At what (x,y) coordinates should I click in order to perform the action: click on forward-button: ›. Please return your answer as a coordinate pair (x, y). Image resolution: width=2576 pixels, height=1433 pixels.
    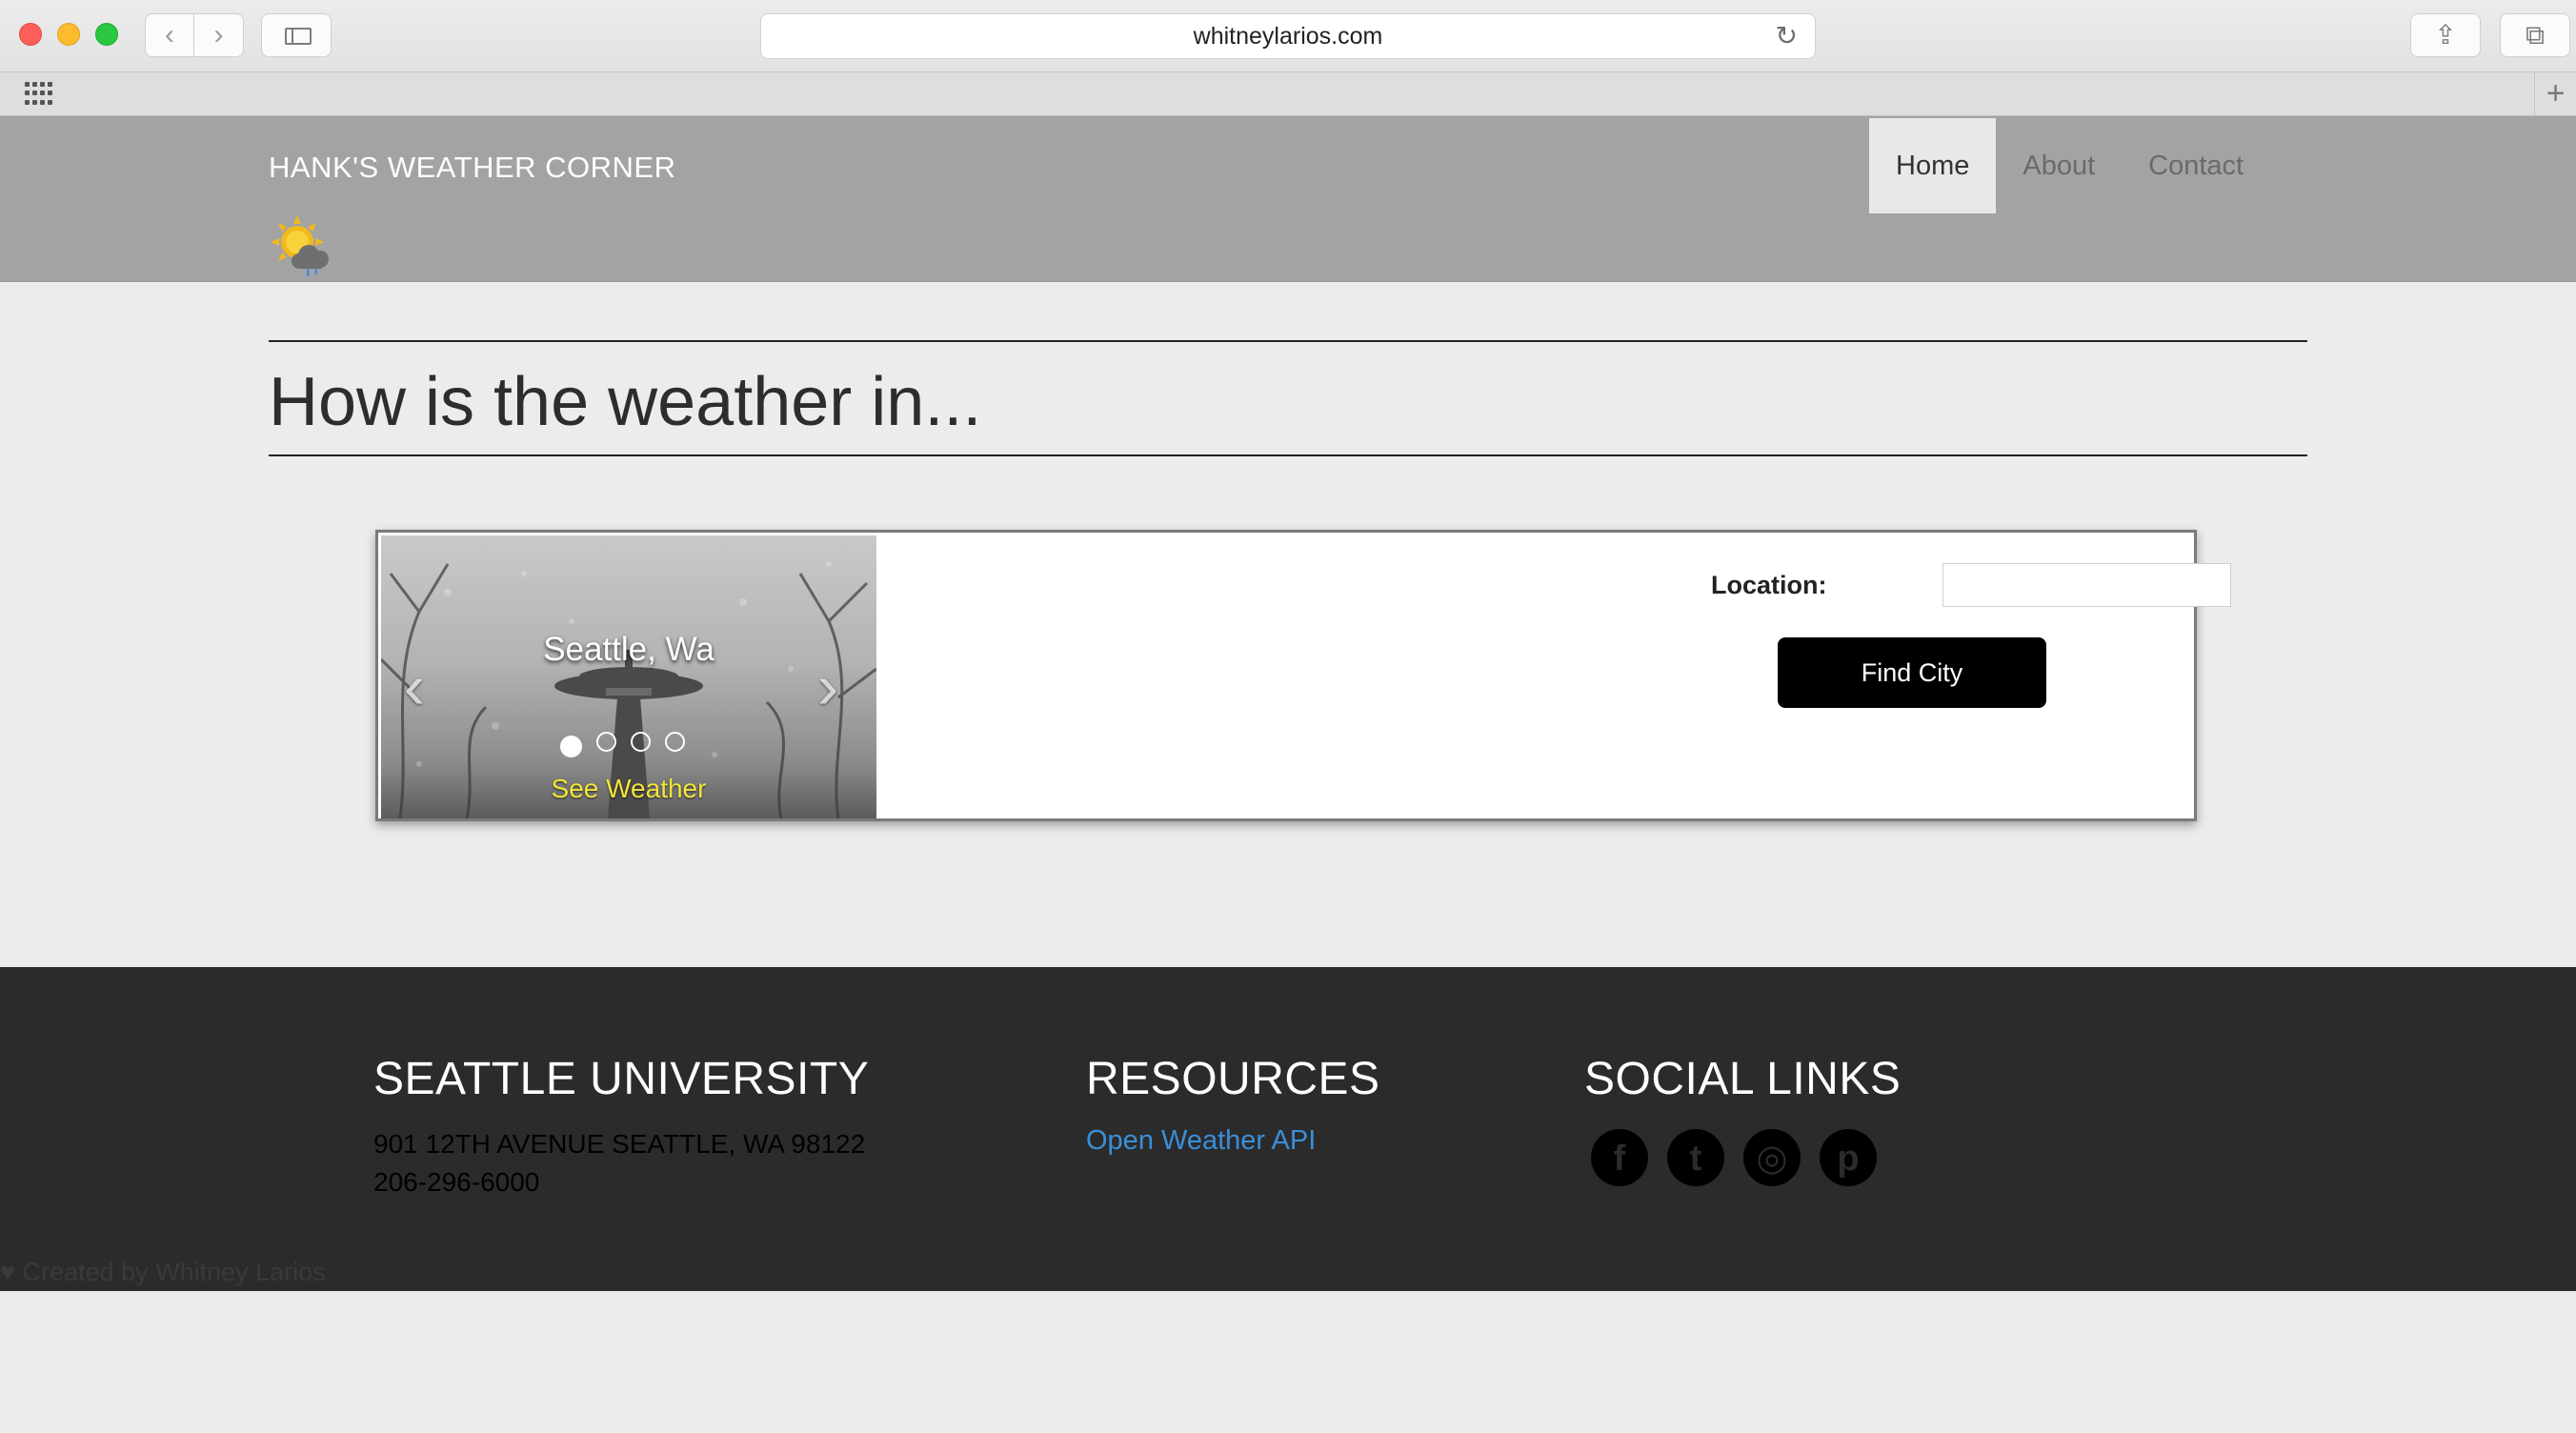
    Looking at the image, I should click on (219, 35).